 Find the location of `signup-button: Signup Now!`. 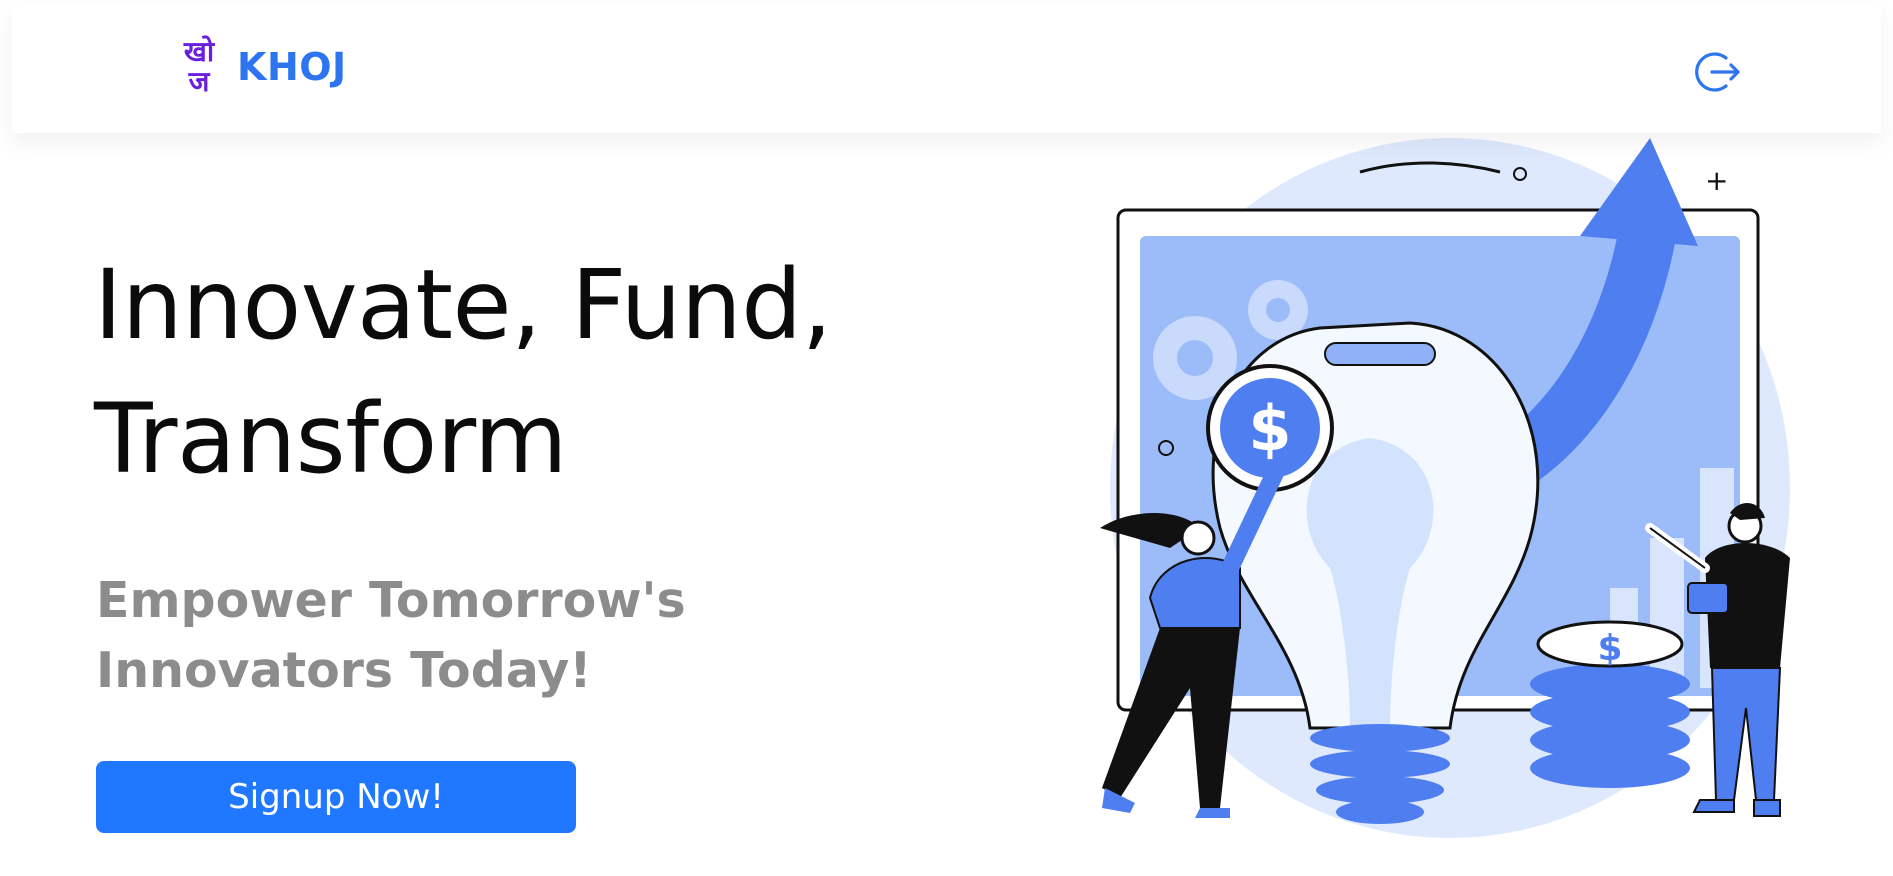

signup-button: Signup Now! is located at coordinates (336, 797).